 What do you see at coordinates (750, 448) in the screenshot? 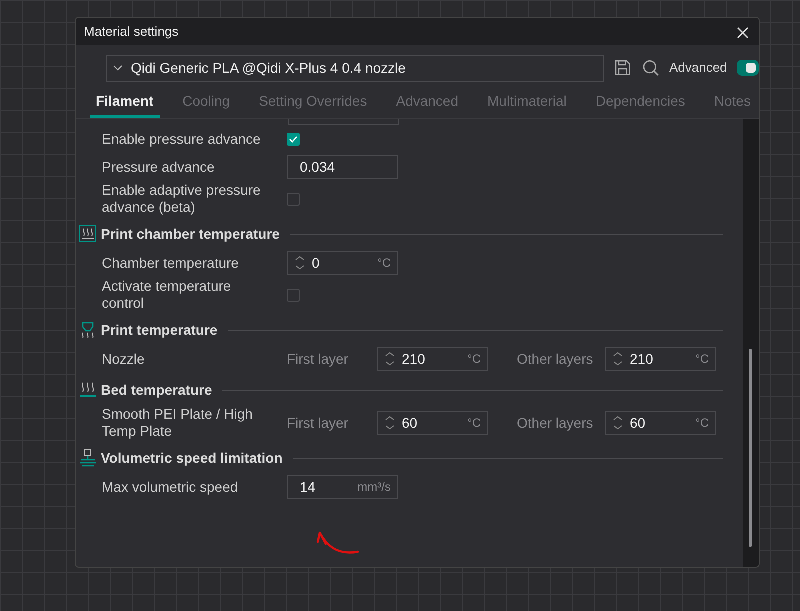
I see `scrollbar-thumb` at bounding box center [750, 448].